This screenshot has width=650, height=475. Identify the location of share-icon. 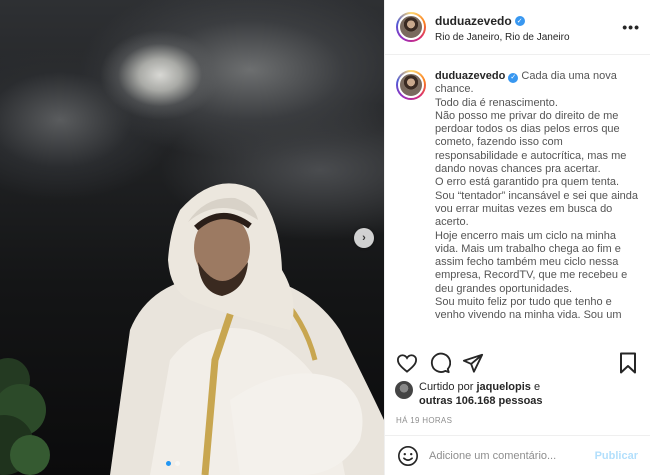
(473, 363).